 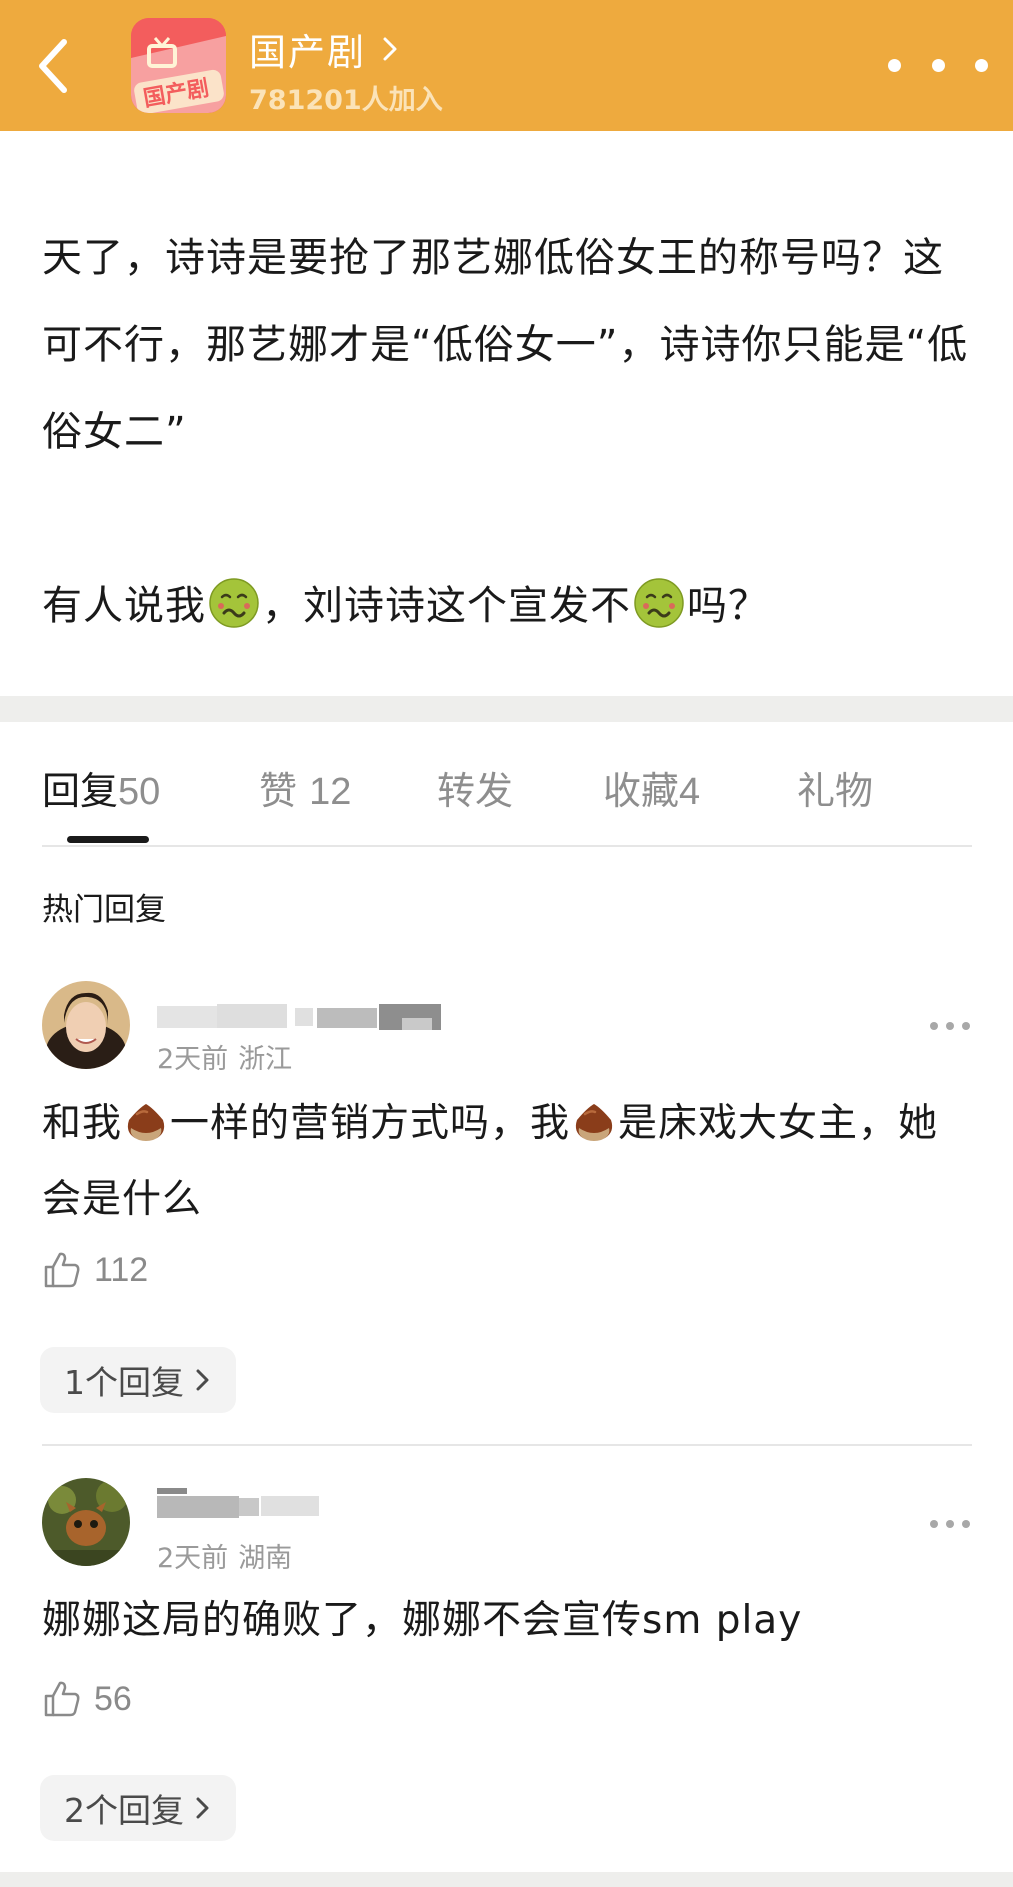 I want to click on view-replies-button: 2个回复, so click(x=138, y=1808).